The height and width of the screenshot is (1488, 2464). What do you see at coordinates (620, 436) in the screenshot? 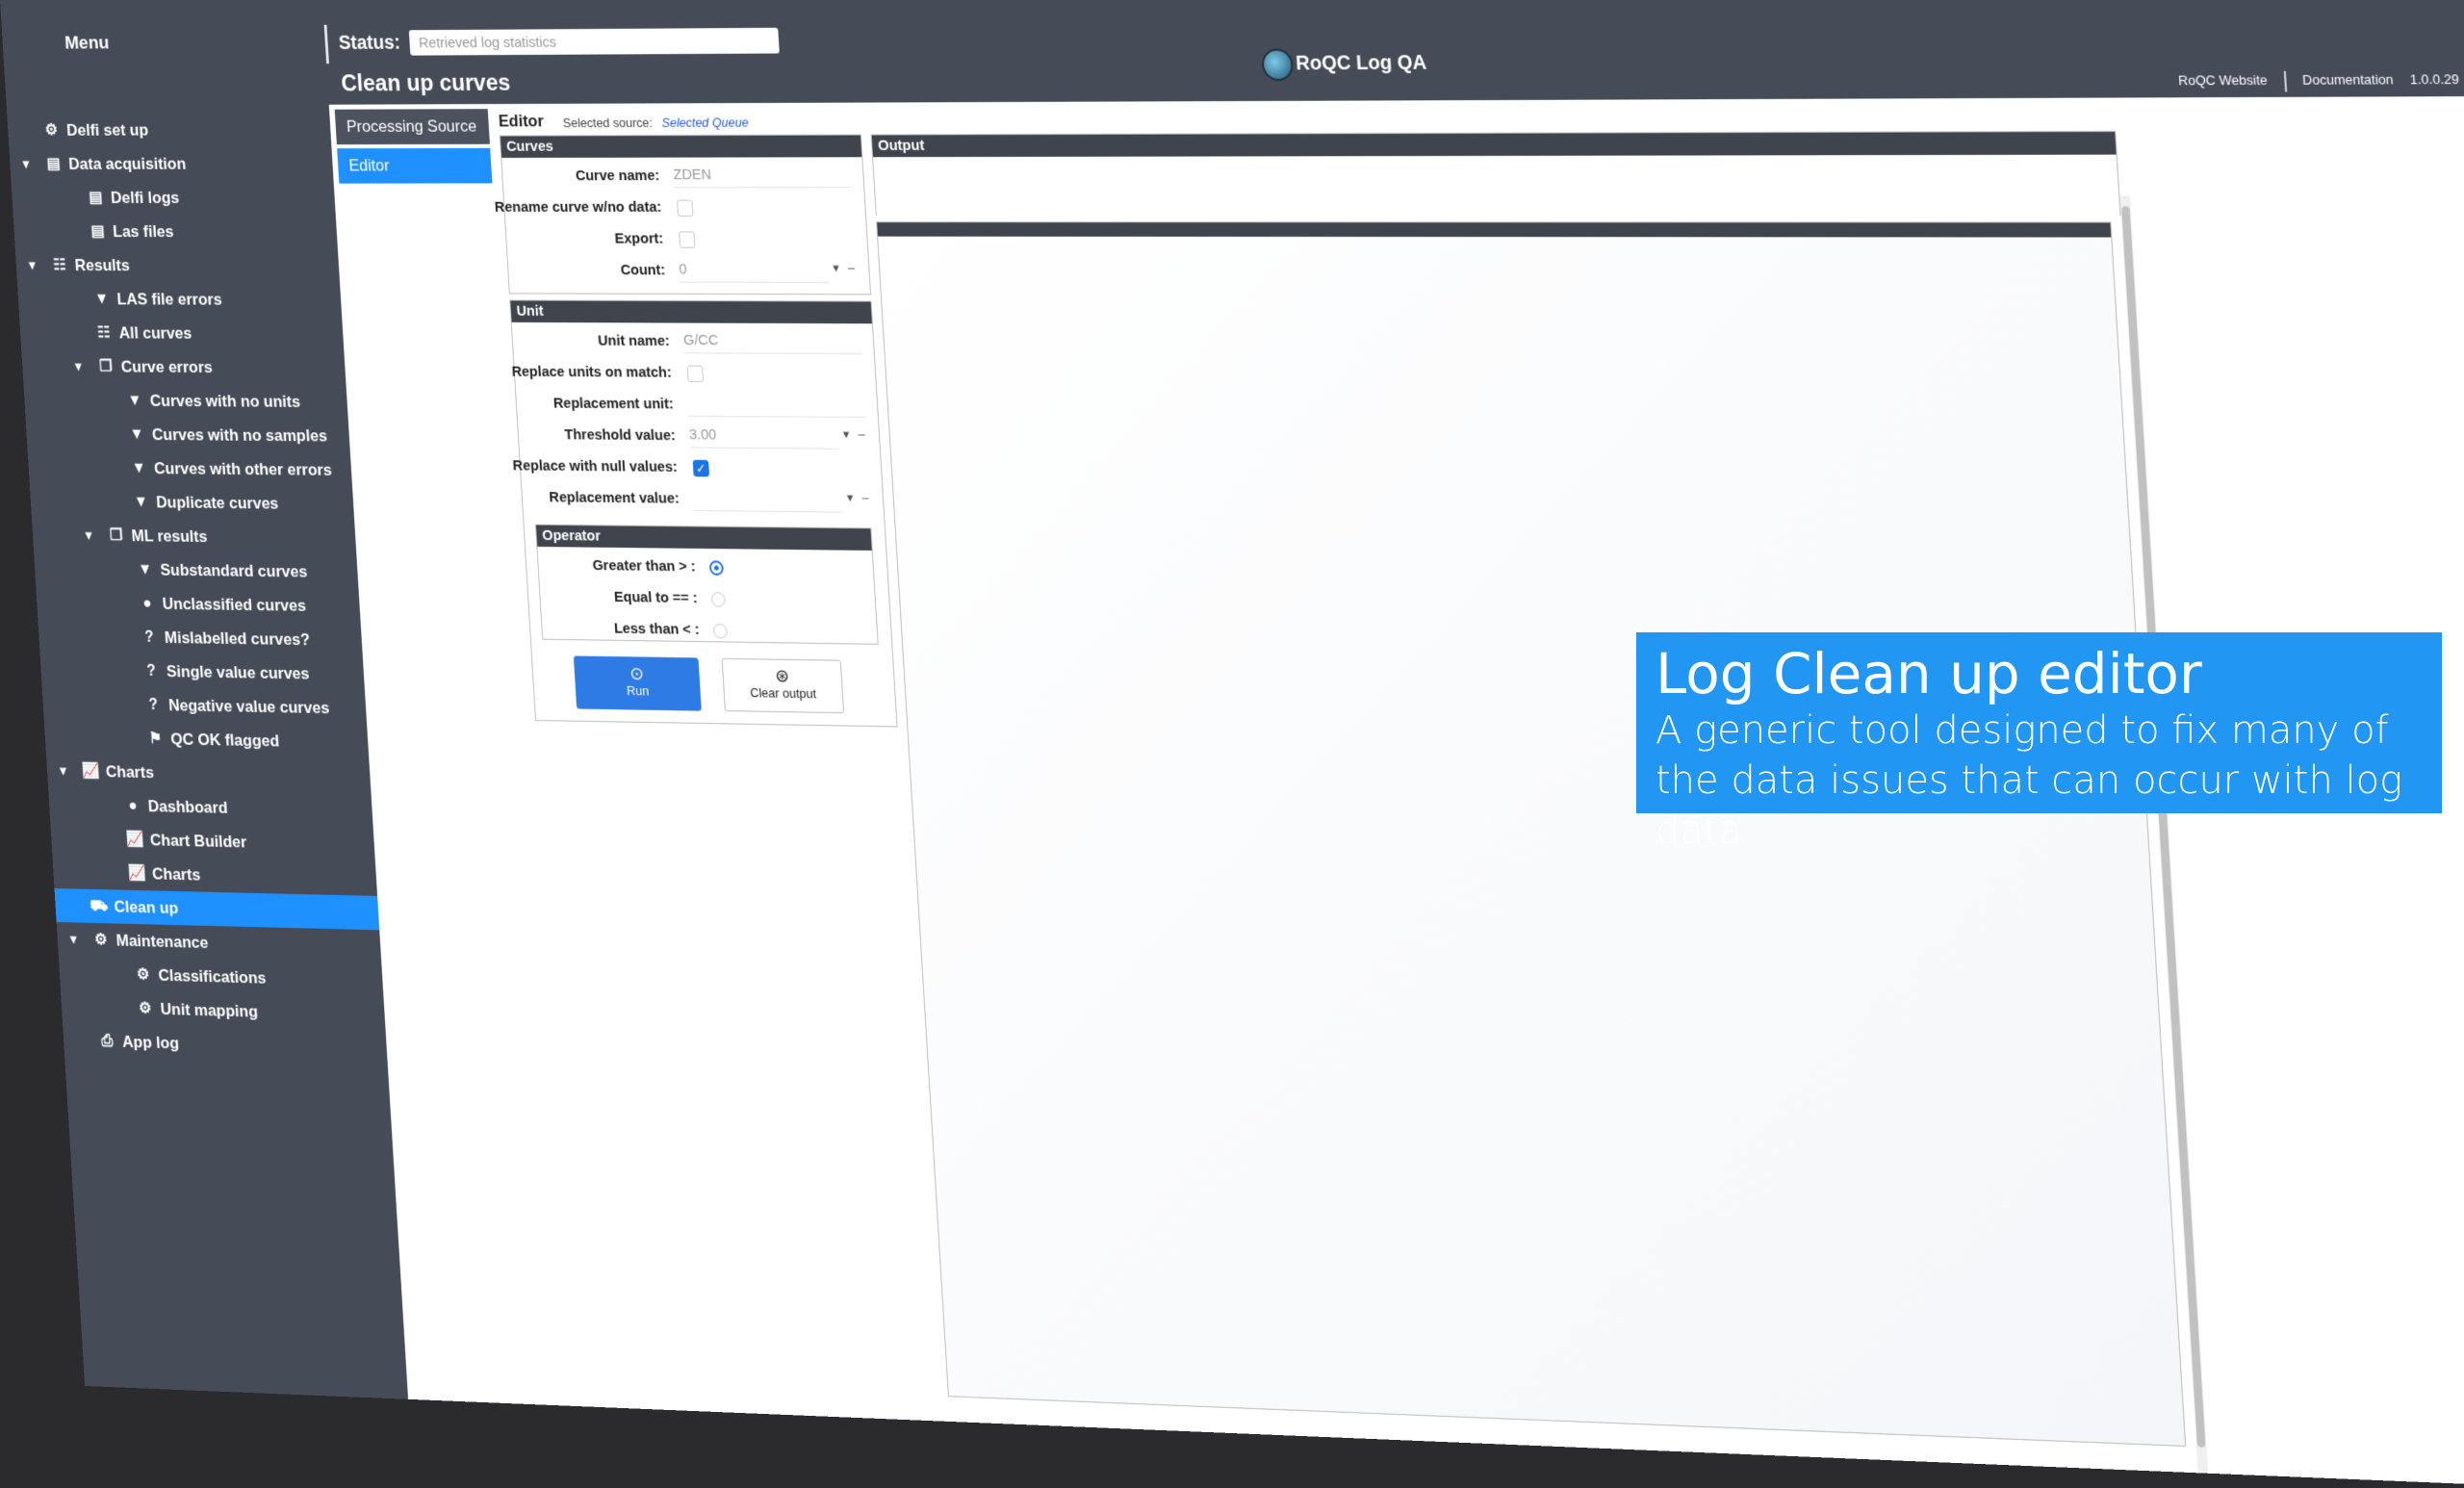
I see `threshold-label: Threshold value:` at bounding box center [620, 436].